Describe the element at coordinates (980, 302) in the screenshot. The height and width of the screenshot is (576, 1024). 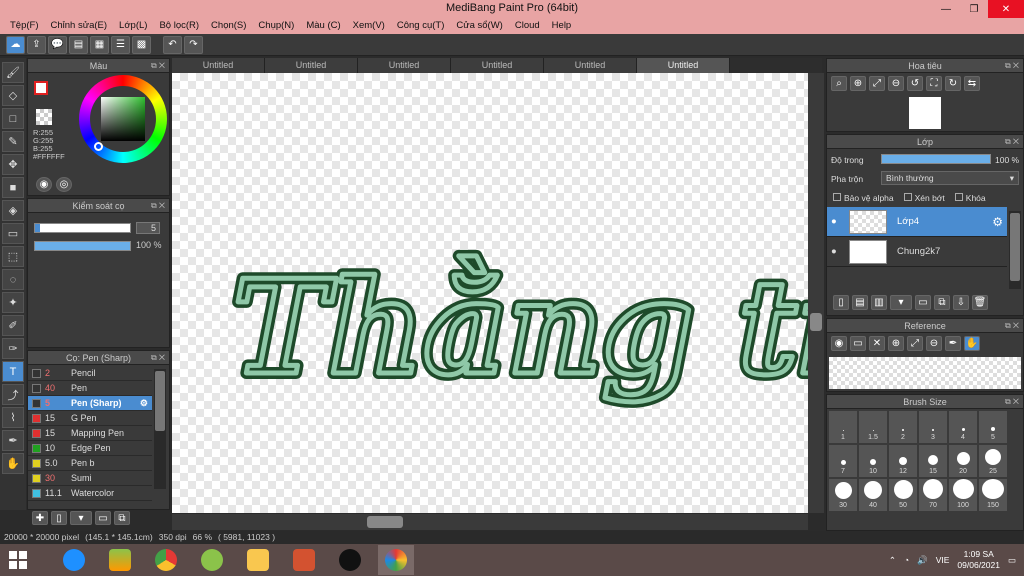
I see `delete-layer-icon: 🗑` at that location.